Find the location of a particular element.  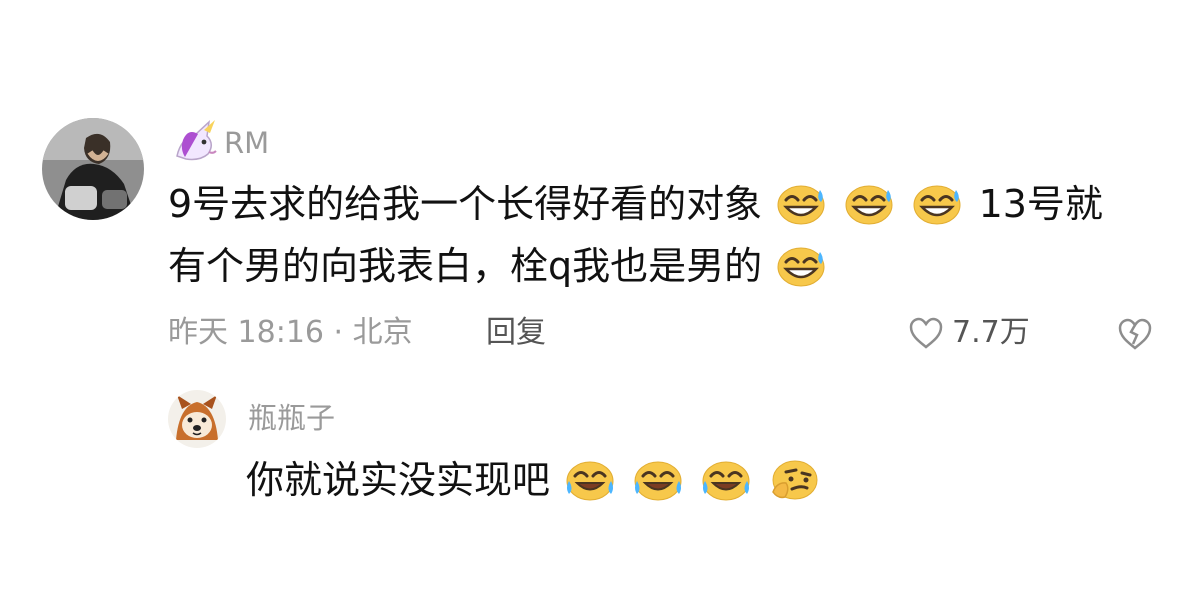

like-count: 7.7万 is located at coordinates (991, 332).